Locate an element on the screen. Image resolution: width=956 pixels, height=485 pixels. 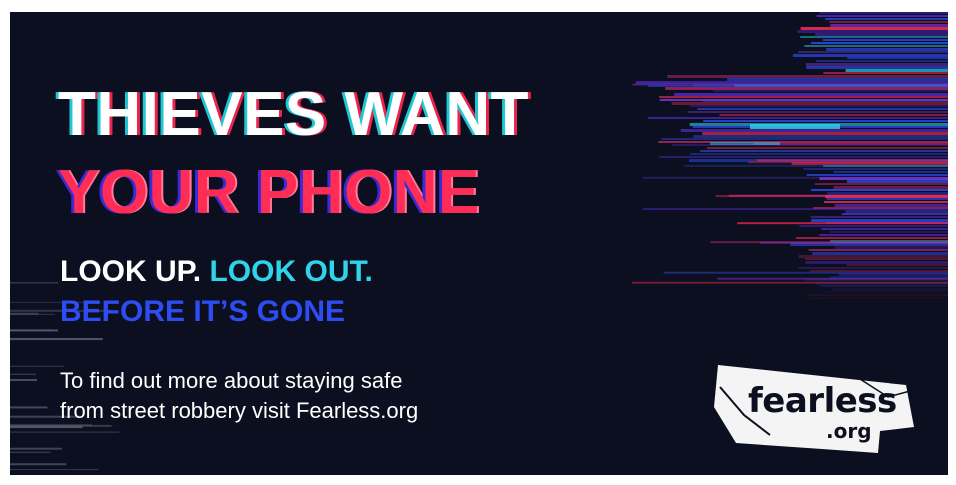
fearless-logo: fearless .org is located at coordinates (815, 407).